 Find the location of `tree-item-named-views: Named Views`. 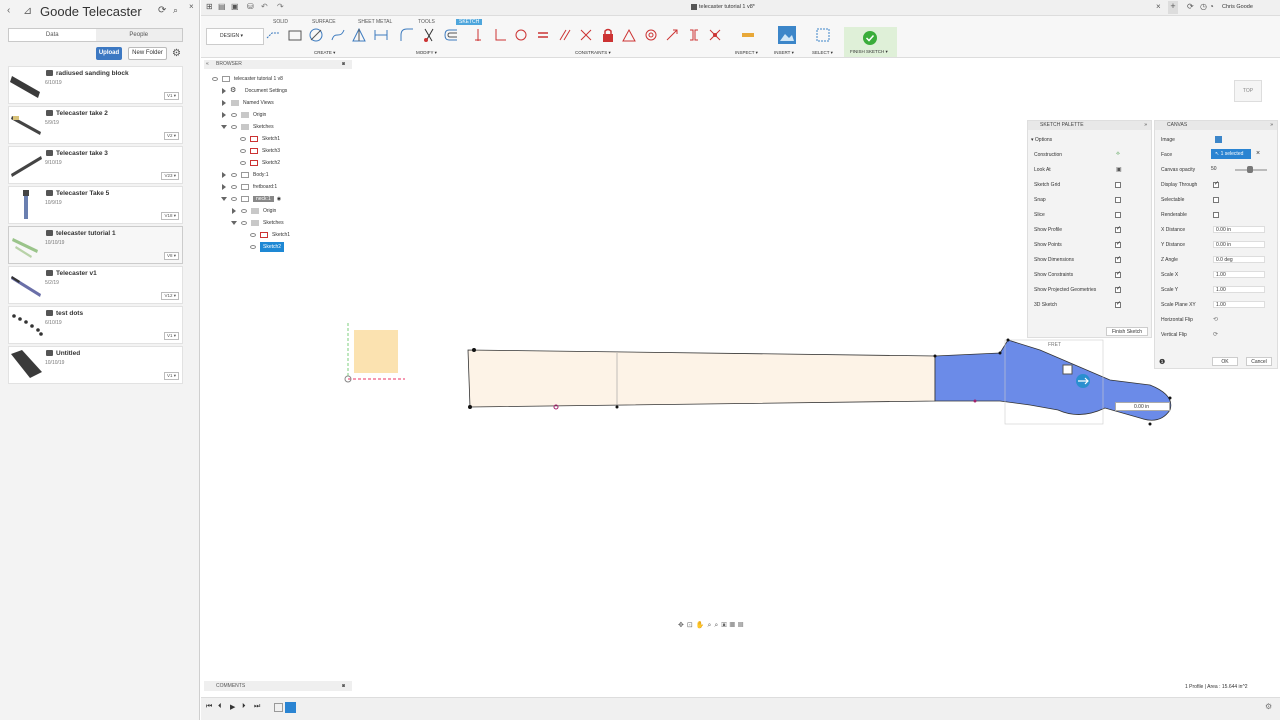

tree-item-named-views: Named Views is located at coordinates (248, 103).